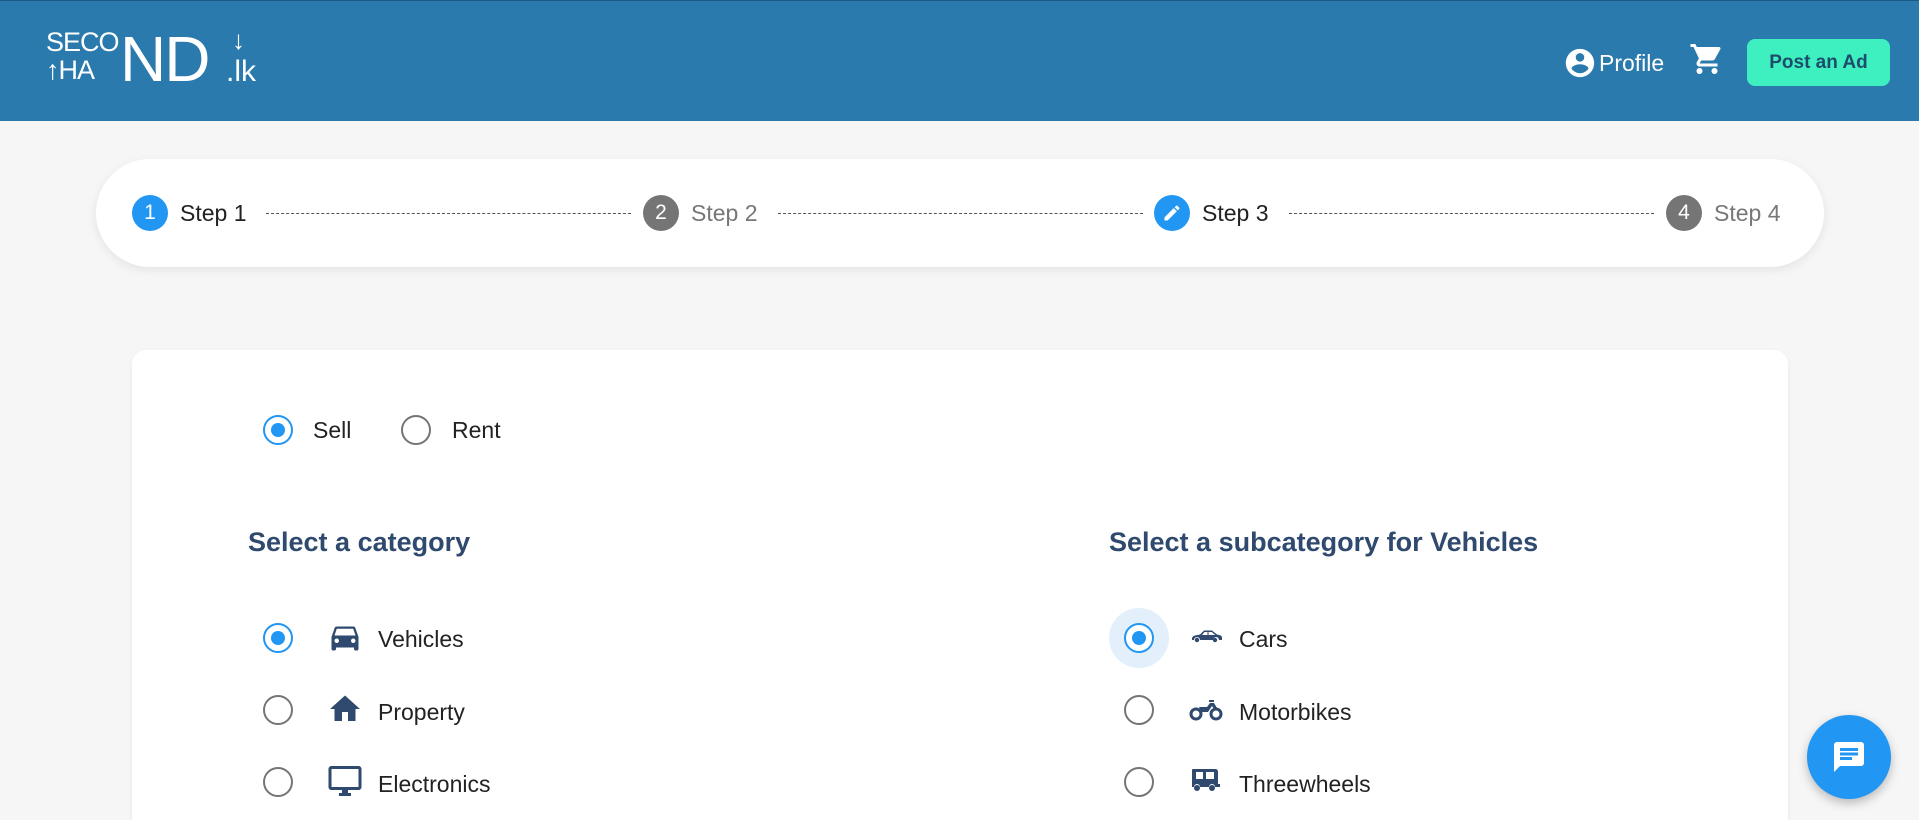 Image resolution: width=1919 pixels, height=820 pixels. What do you see at coordinates (278, 638) in the screenshot?
I see `category-radio-vehicles` at bounding box center [278, 638].